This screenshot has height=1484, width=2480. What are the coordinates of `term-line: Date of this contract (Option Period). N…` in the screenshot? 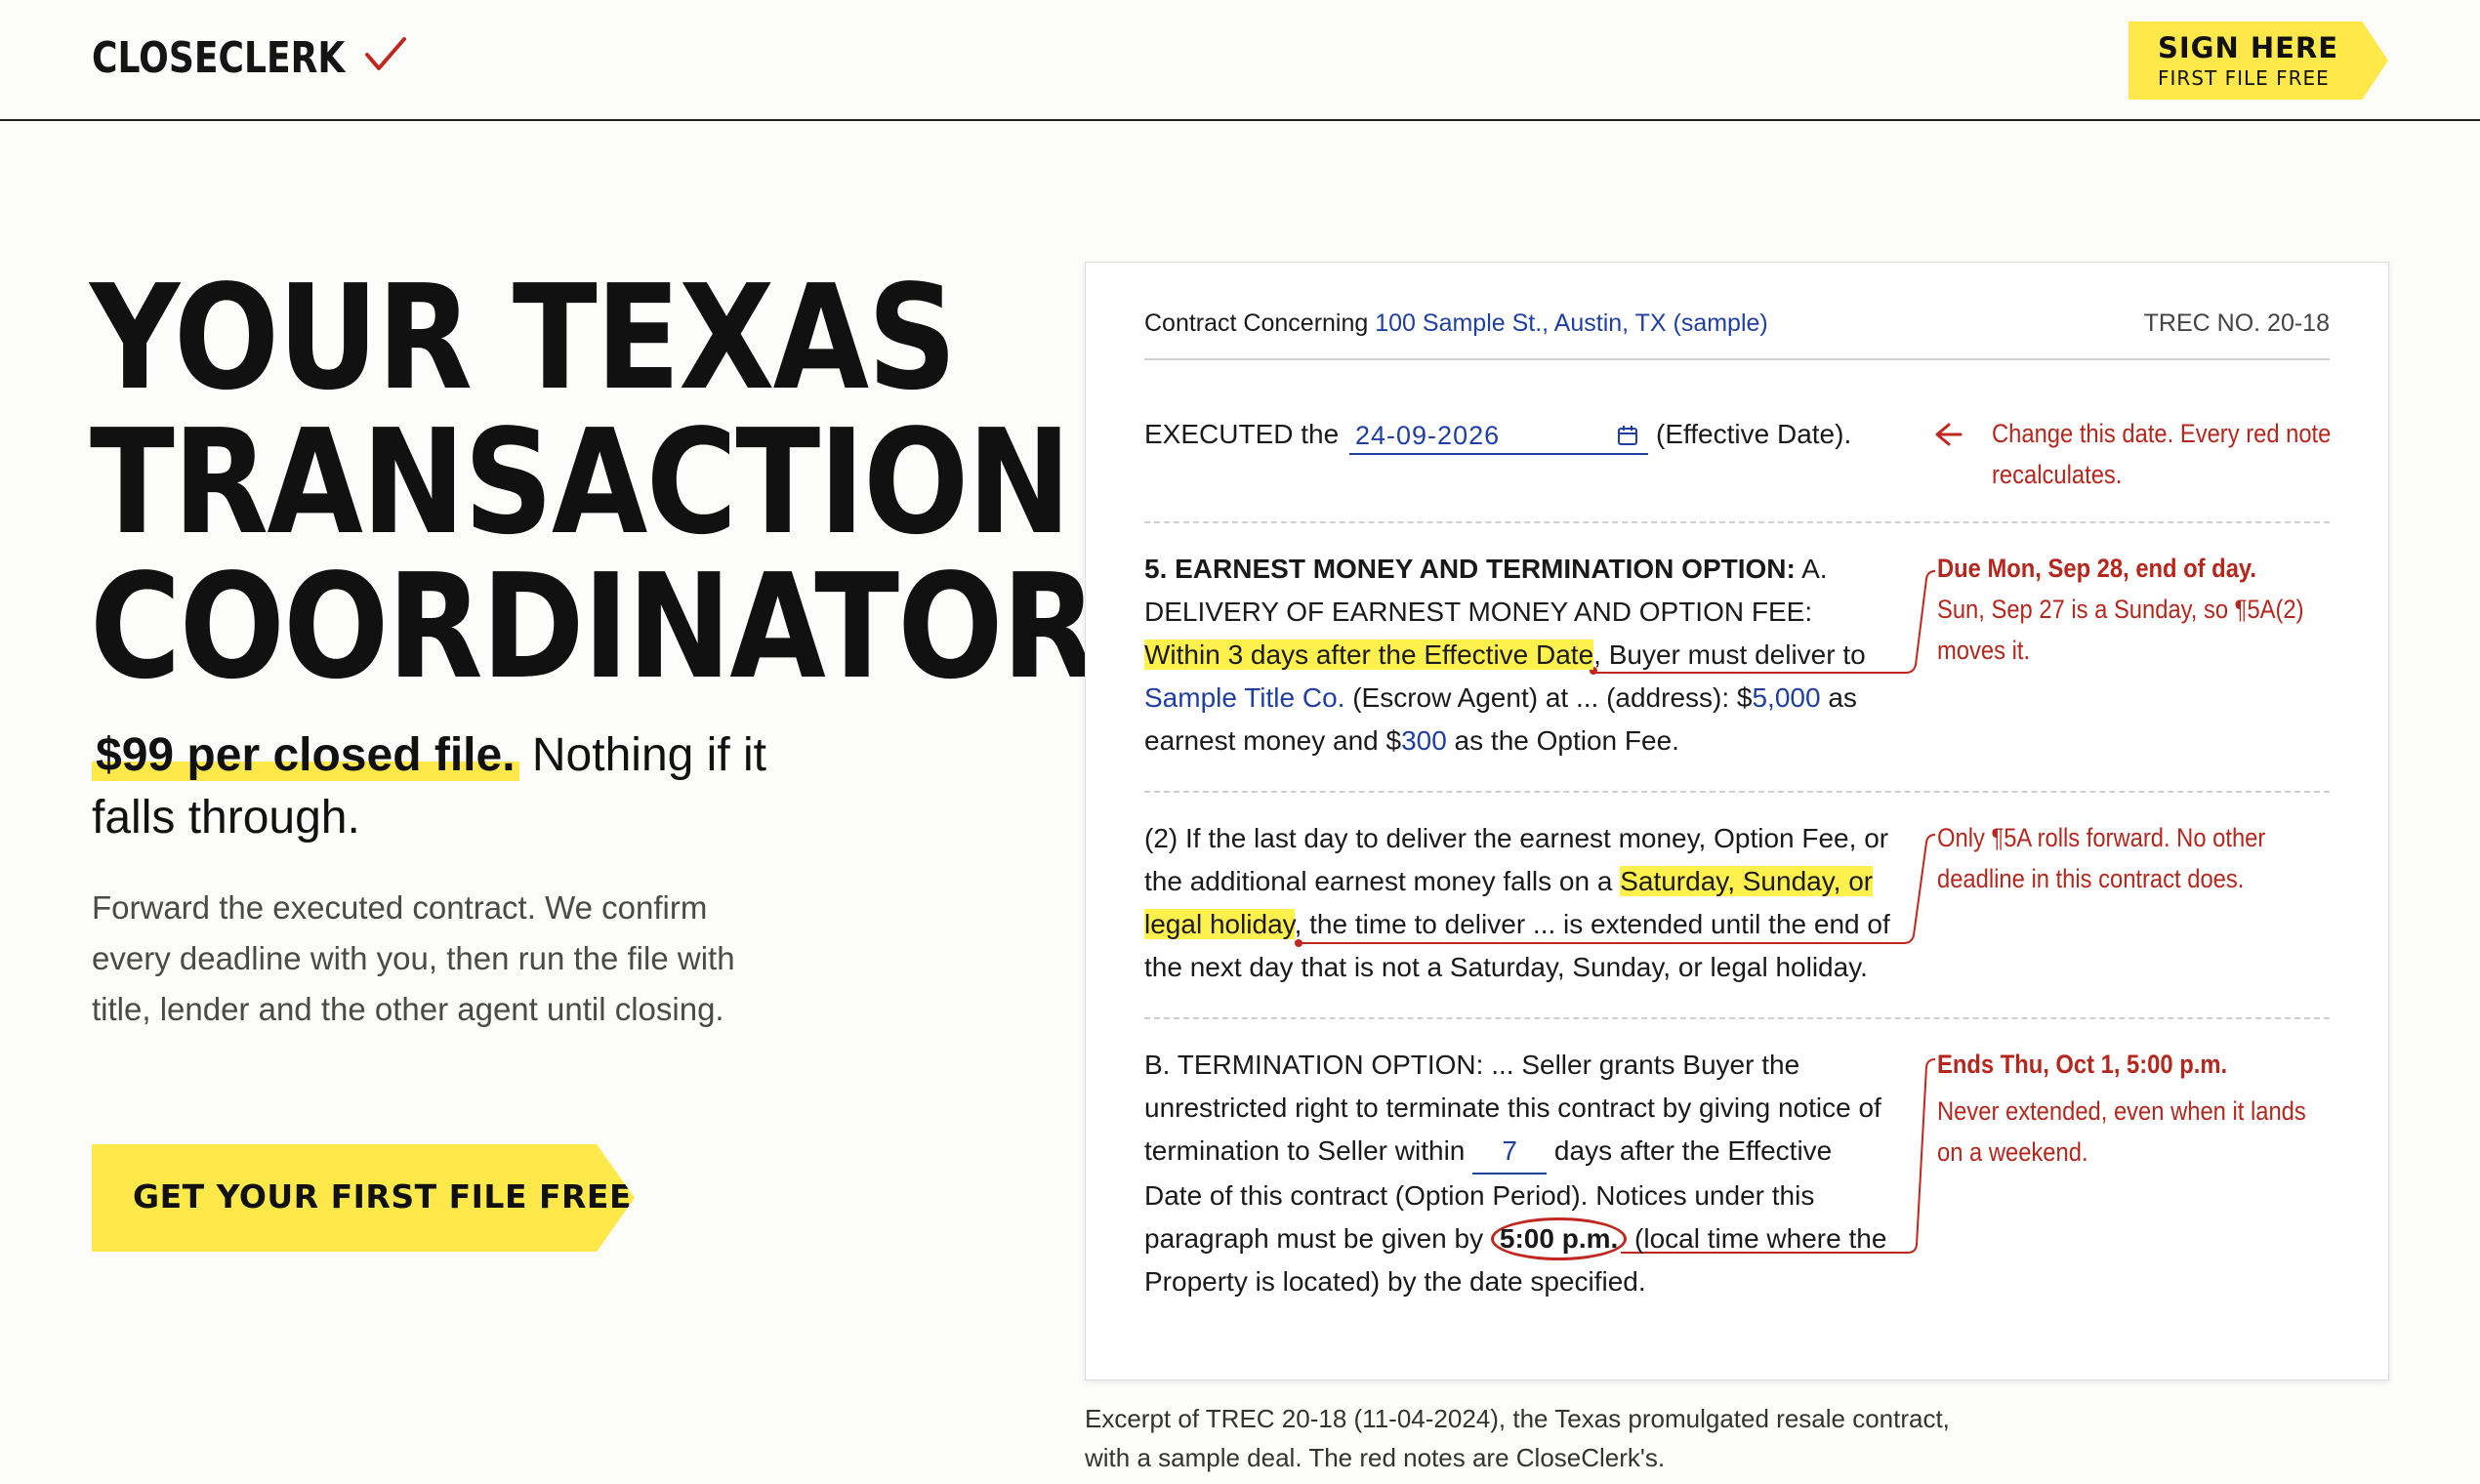 It's located at (1480, 1196).